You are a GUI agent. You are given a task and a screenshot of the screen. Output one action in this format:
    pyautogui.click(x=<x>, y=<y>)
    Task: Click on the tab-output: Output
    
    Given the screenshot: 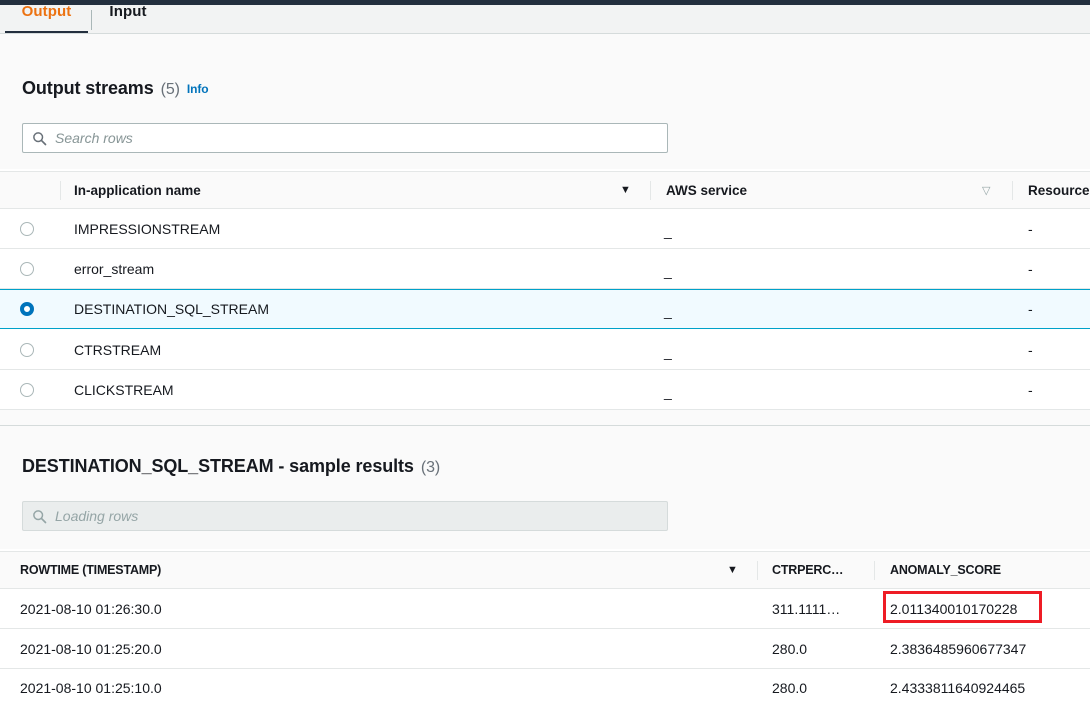 What is the action you would take?
    pyautogui.click(x=46, y=18)
    